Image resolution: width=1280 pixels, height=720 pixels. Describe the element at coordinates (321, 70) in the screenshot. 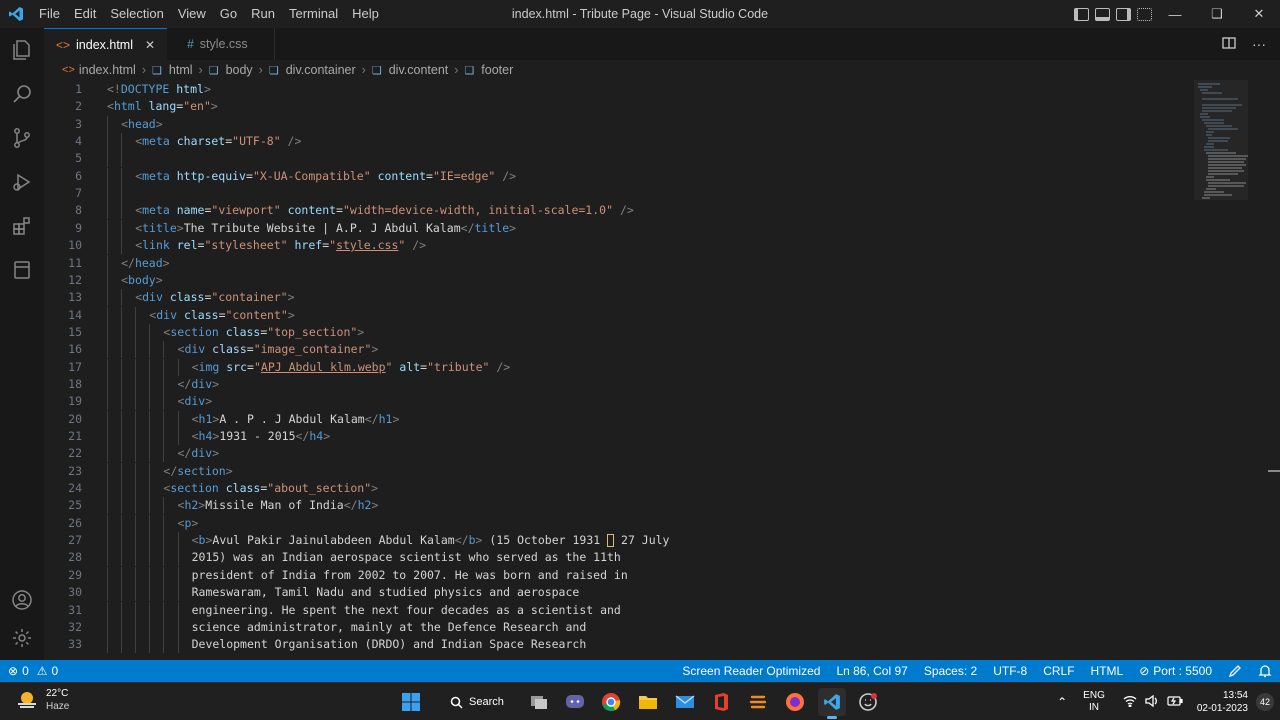

I see `breadcrumb-item-container: div.container` at that location.